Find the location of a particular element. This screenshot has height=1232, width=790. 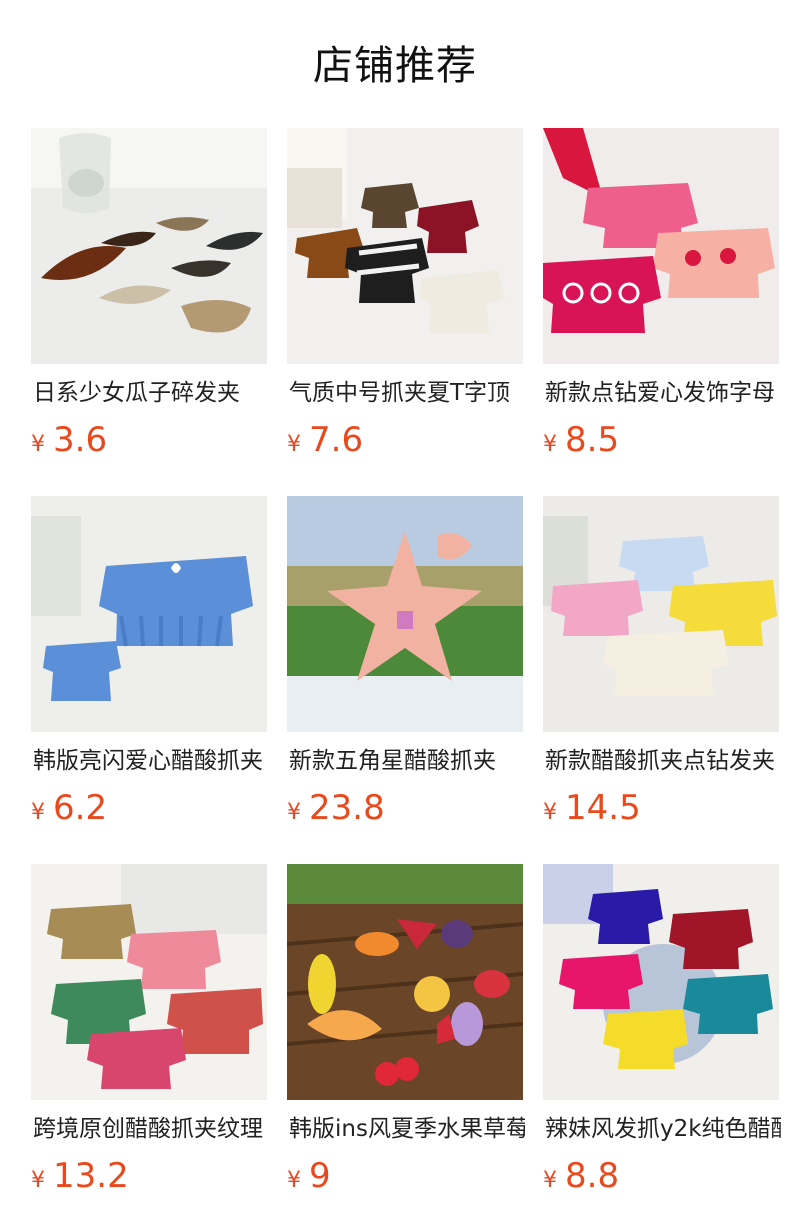

price-value: 23.8 is located at coordinates (347, 808).